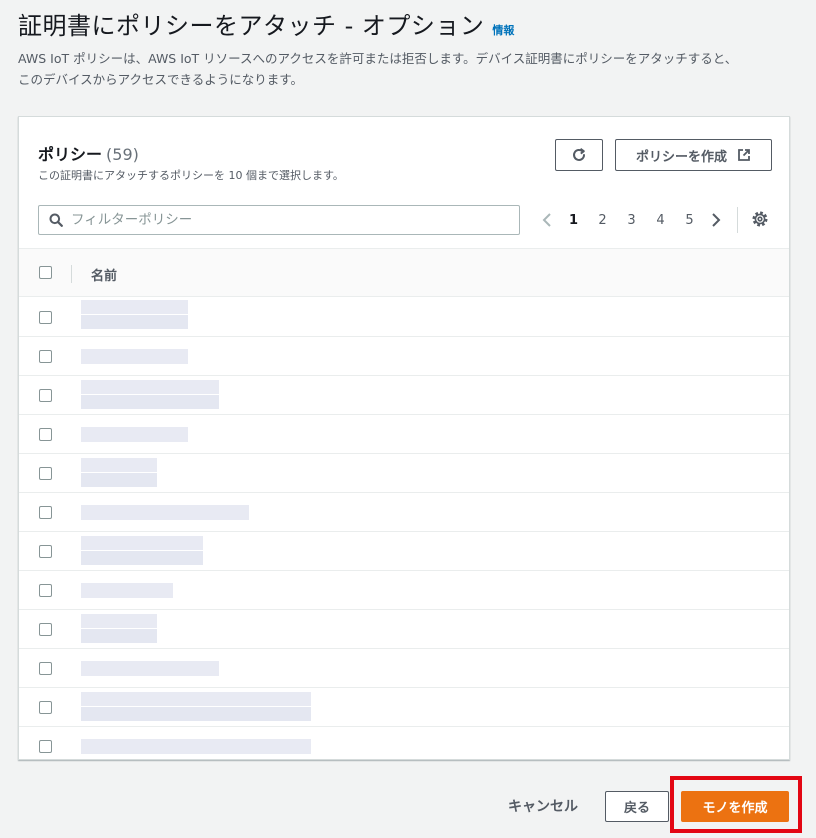 The width and height of the screenshot is (816, 838). Describe the element at coordinates (191, 175) in the screenshot. I see `panel-subtitle: この証明書にアタッチするポリシーを 10 個まで選択します。` at that location.